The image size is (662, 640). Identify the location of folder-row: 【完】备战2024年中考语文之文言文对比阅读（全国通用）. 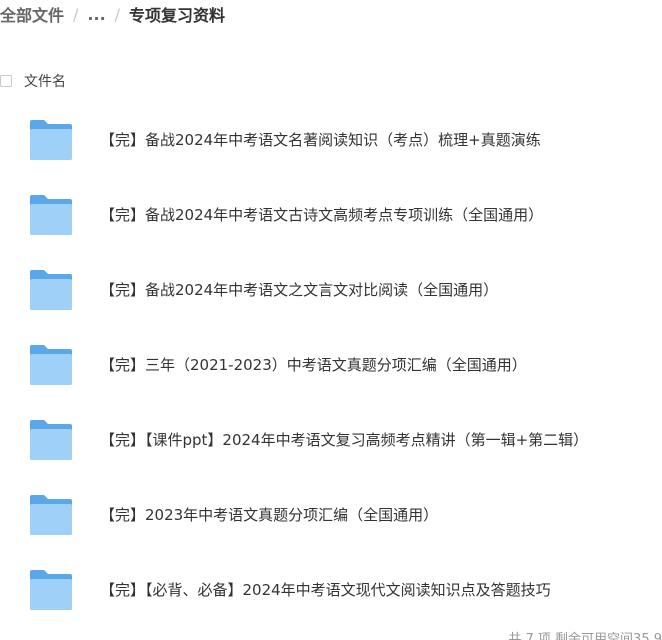
(331, 289).